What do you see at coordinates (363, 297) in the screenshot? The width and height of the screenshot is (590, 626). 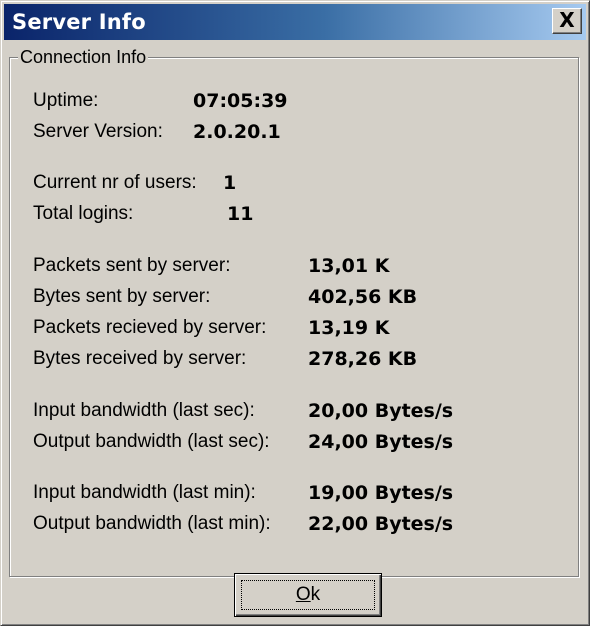 I see `bytes-sent-value: 402,56 KB` at bounding box center [363, 297].